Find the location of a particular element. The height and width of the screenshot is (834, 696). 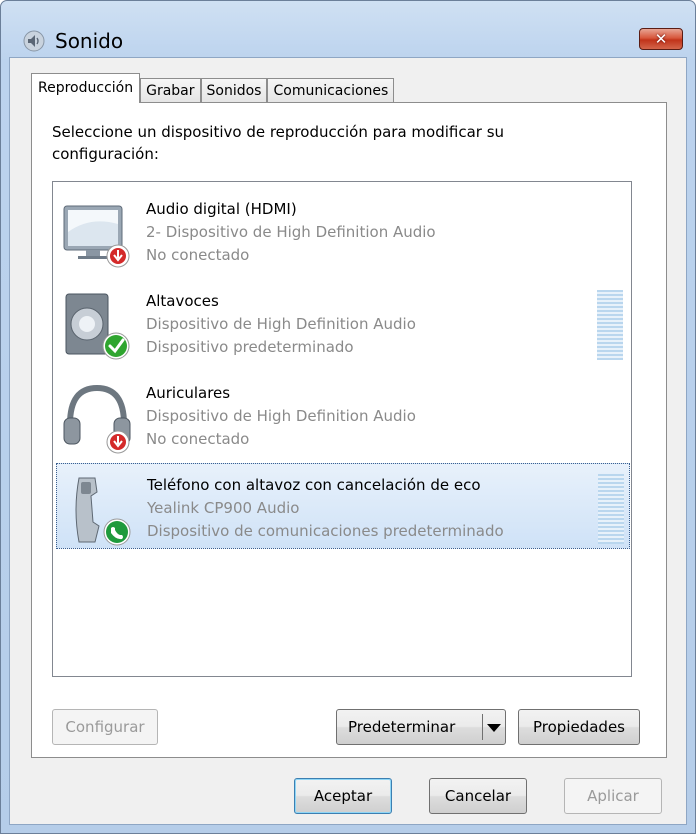

apply-button: Aplicar is located at coordinates (613, 796).